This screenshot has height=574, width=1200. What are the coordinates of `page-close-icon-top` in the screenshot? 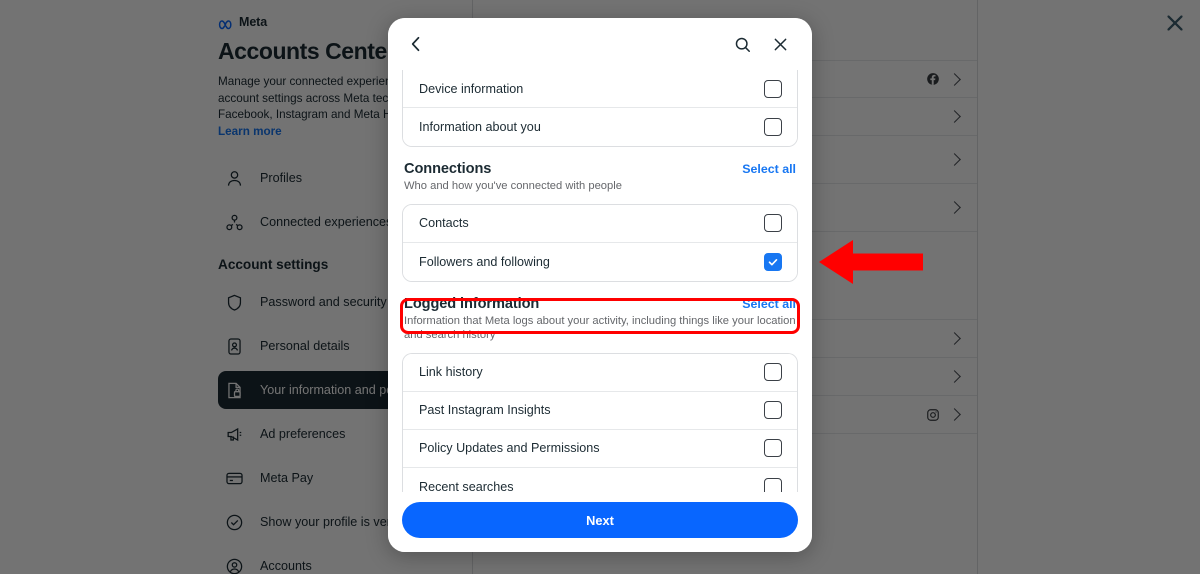 It's located at (1175, 23).